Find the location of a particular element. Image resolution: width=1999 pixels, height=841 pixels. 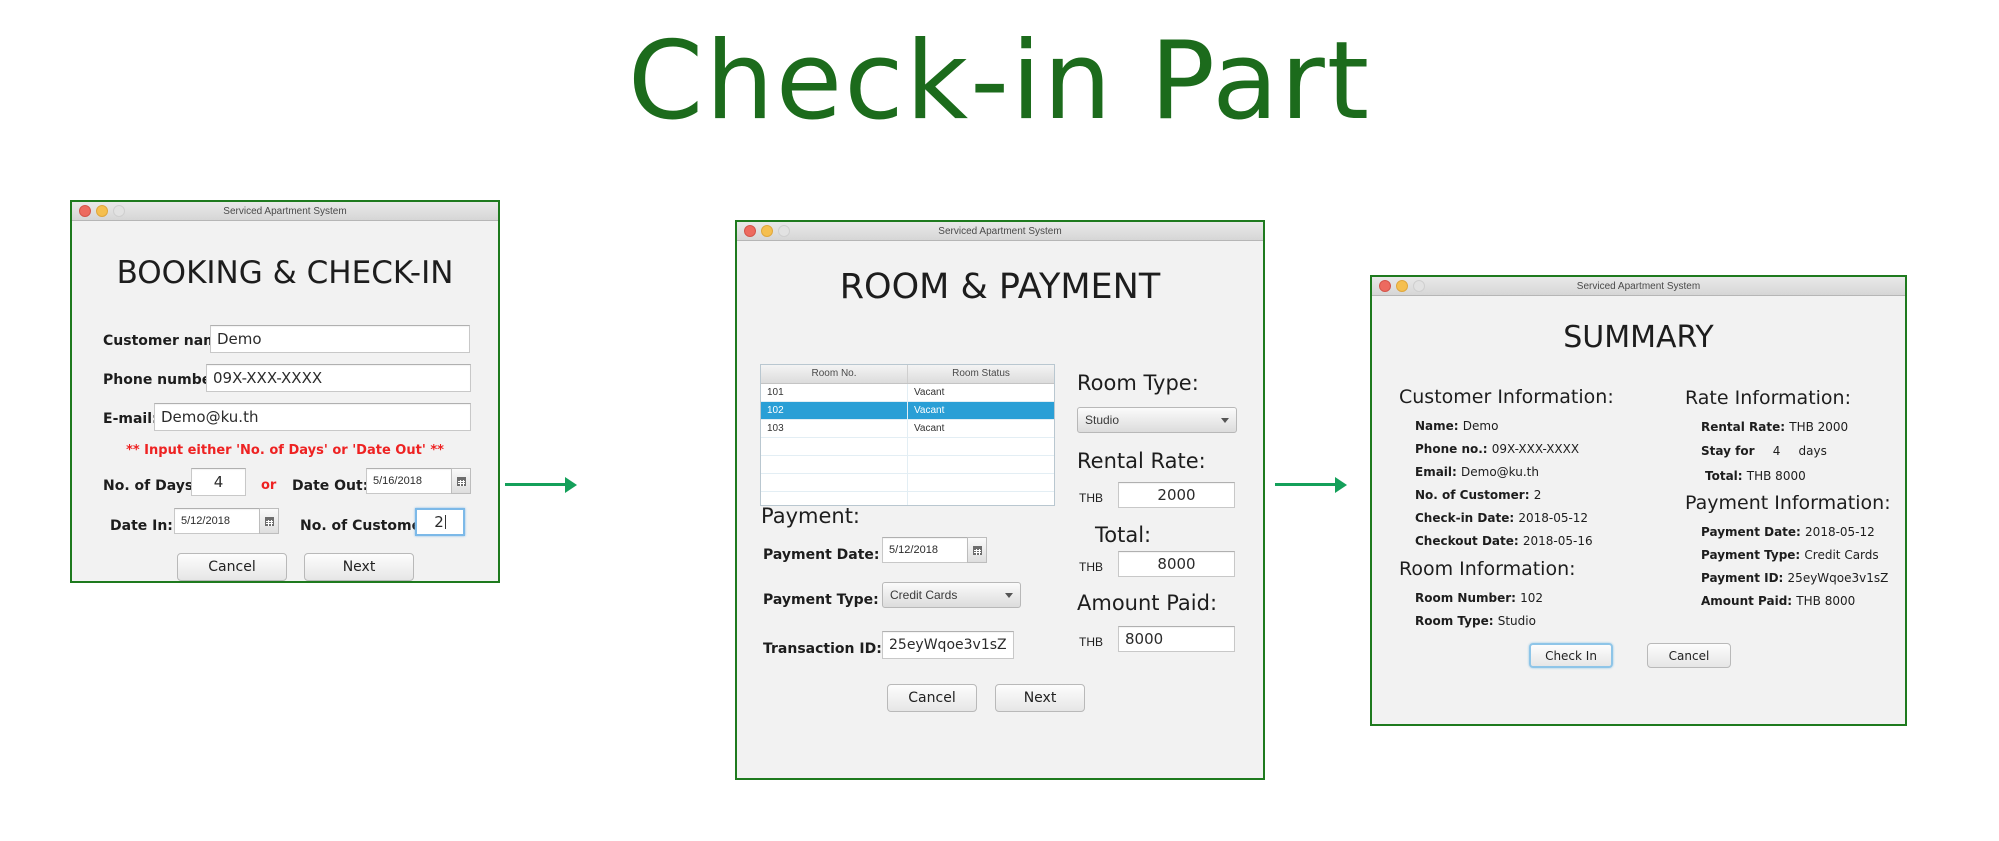

cell-room-no: 102 is located at coordinates (775, 410).